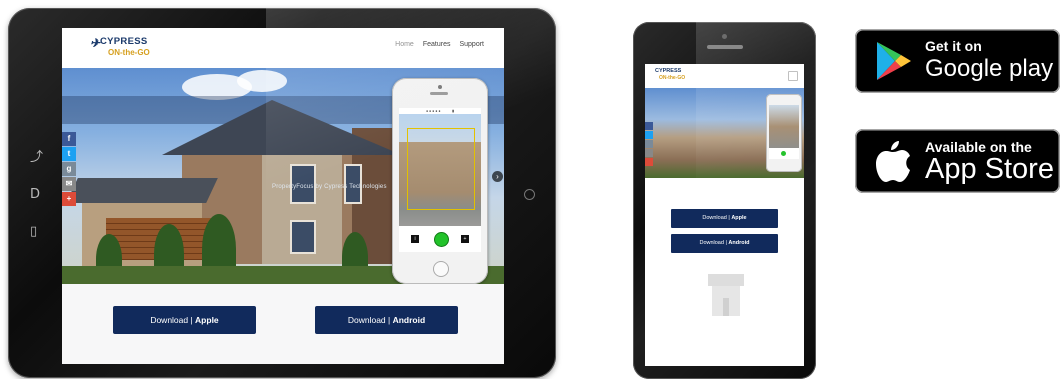 The width and height of the screenshot is (1063, 379). What do you see at coordinates (893, 161) in the screenshot?
I see `apple-logo-icon` at bounding box center [893, 161].